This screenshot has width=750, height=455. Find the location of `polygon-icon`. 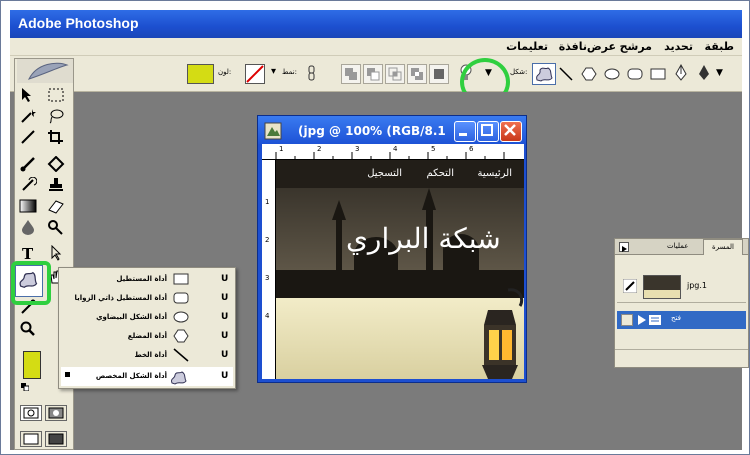

polygon-icon is located at coordinates (181, 337).